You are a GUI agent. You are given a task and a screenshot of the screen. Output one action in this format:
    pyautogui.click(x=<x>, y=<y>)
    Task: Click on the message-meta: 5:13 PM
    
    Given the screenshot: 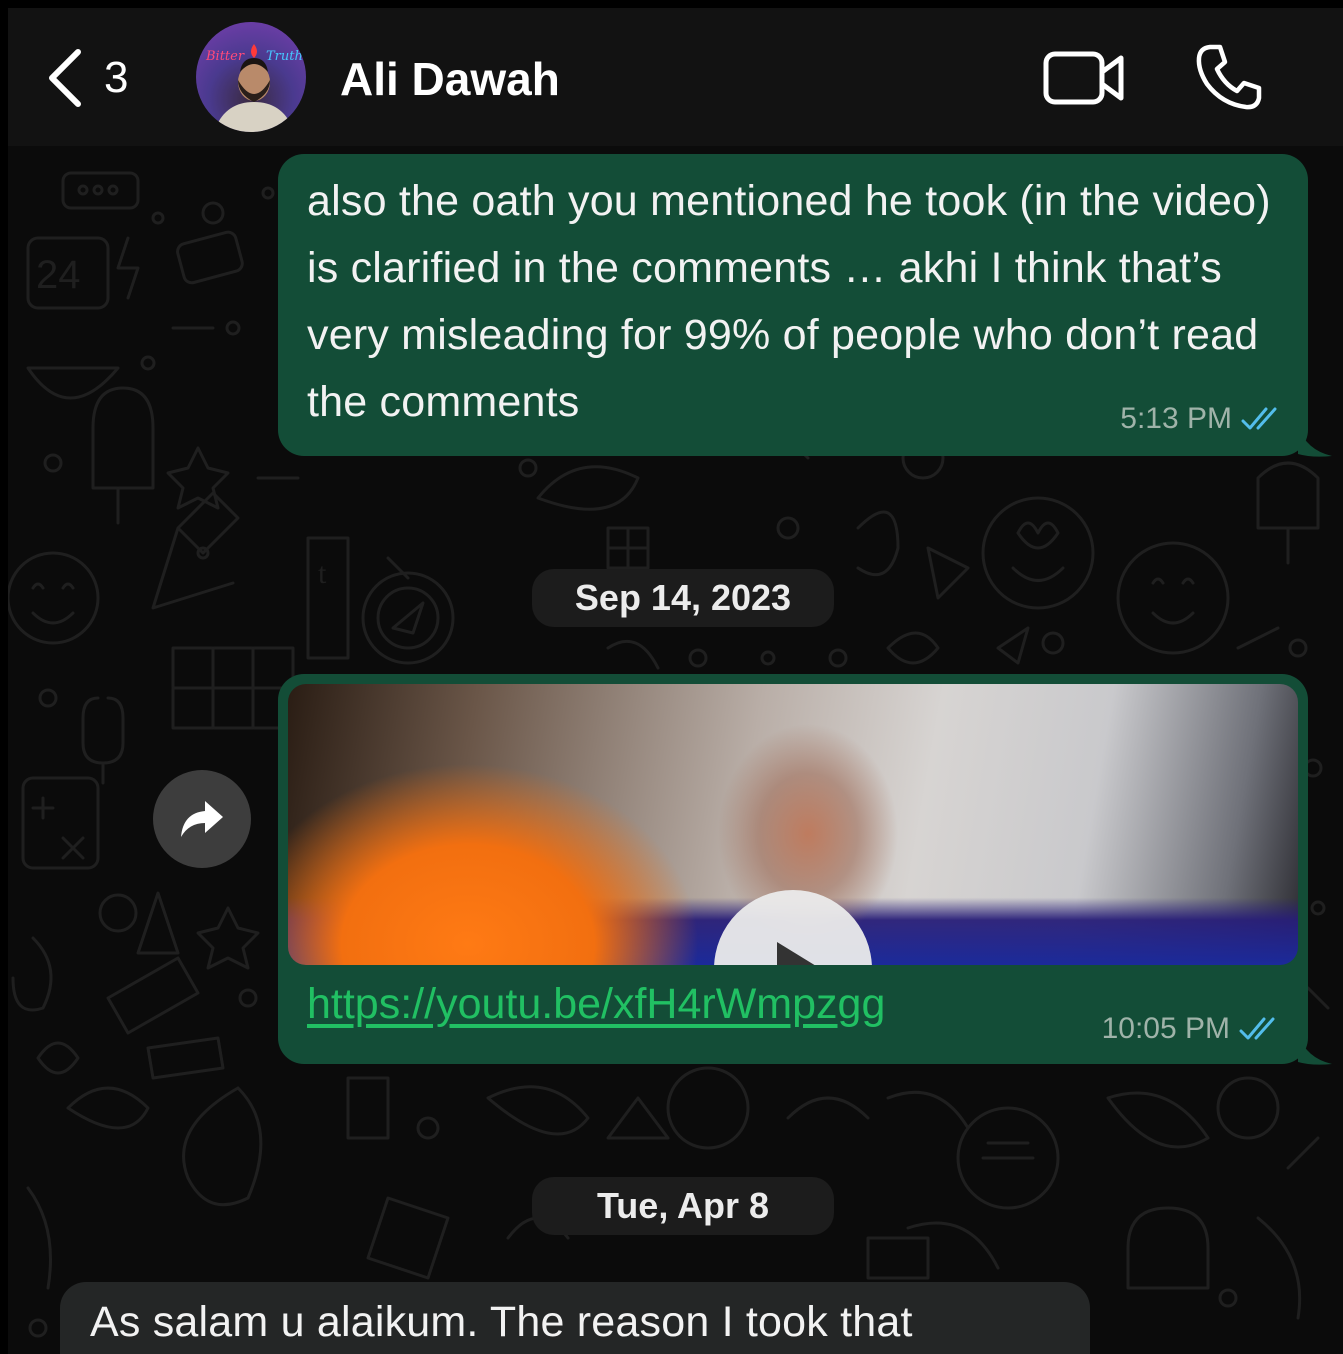 What is the action you would take?
    pyautogui.click(x=1201, y=419)
    